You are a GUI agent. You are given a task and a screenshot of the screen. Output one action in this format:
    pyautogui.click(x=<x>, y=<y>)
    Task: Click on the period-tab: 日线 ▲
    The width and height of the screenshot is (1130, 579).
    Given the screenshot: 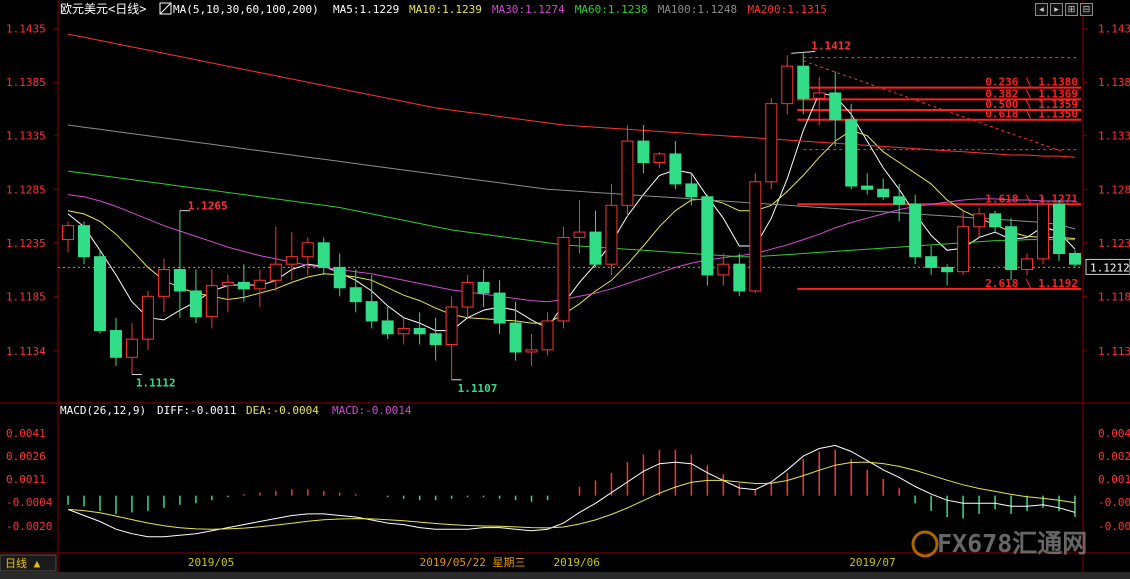 What is the action you would take?
    pyautogui.click(x=23, y=563)
    